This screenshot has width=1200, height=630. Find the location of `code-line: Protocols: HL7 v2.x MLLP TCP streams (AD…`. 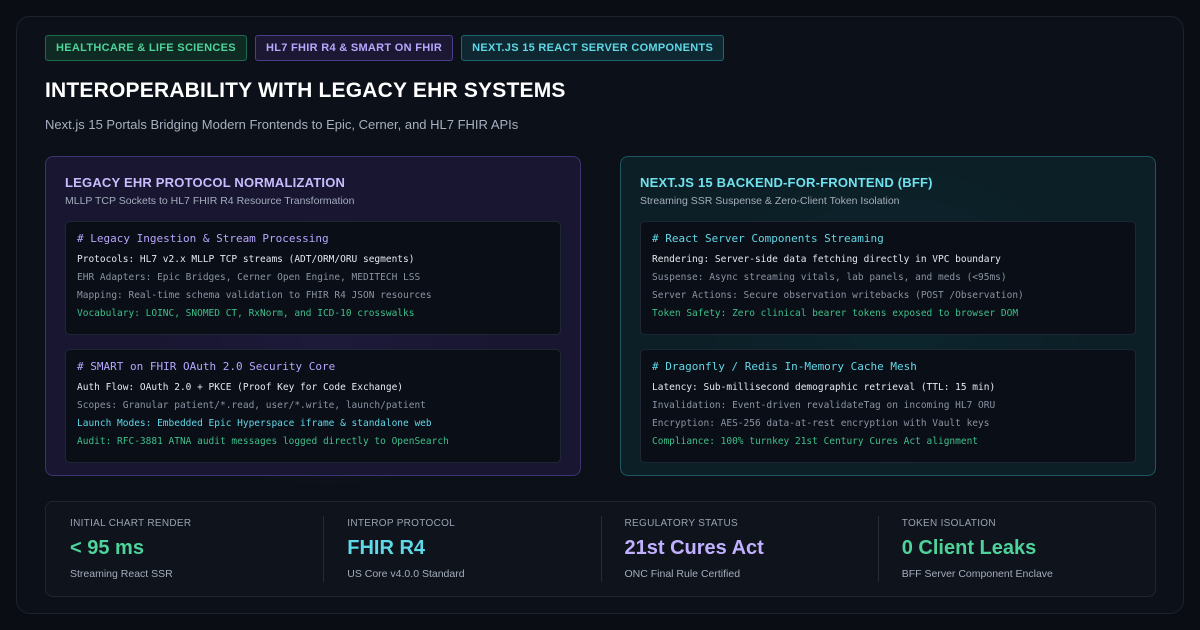

code-line: Protocols: HL7 v2.x MLLP TCP streams (AD… is located at coordinates (246, 259).